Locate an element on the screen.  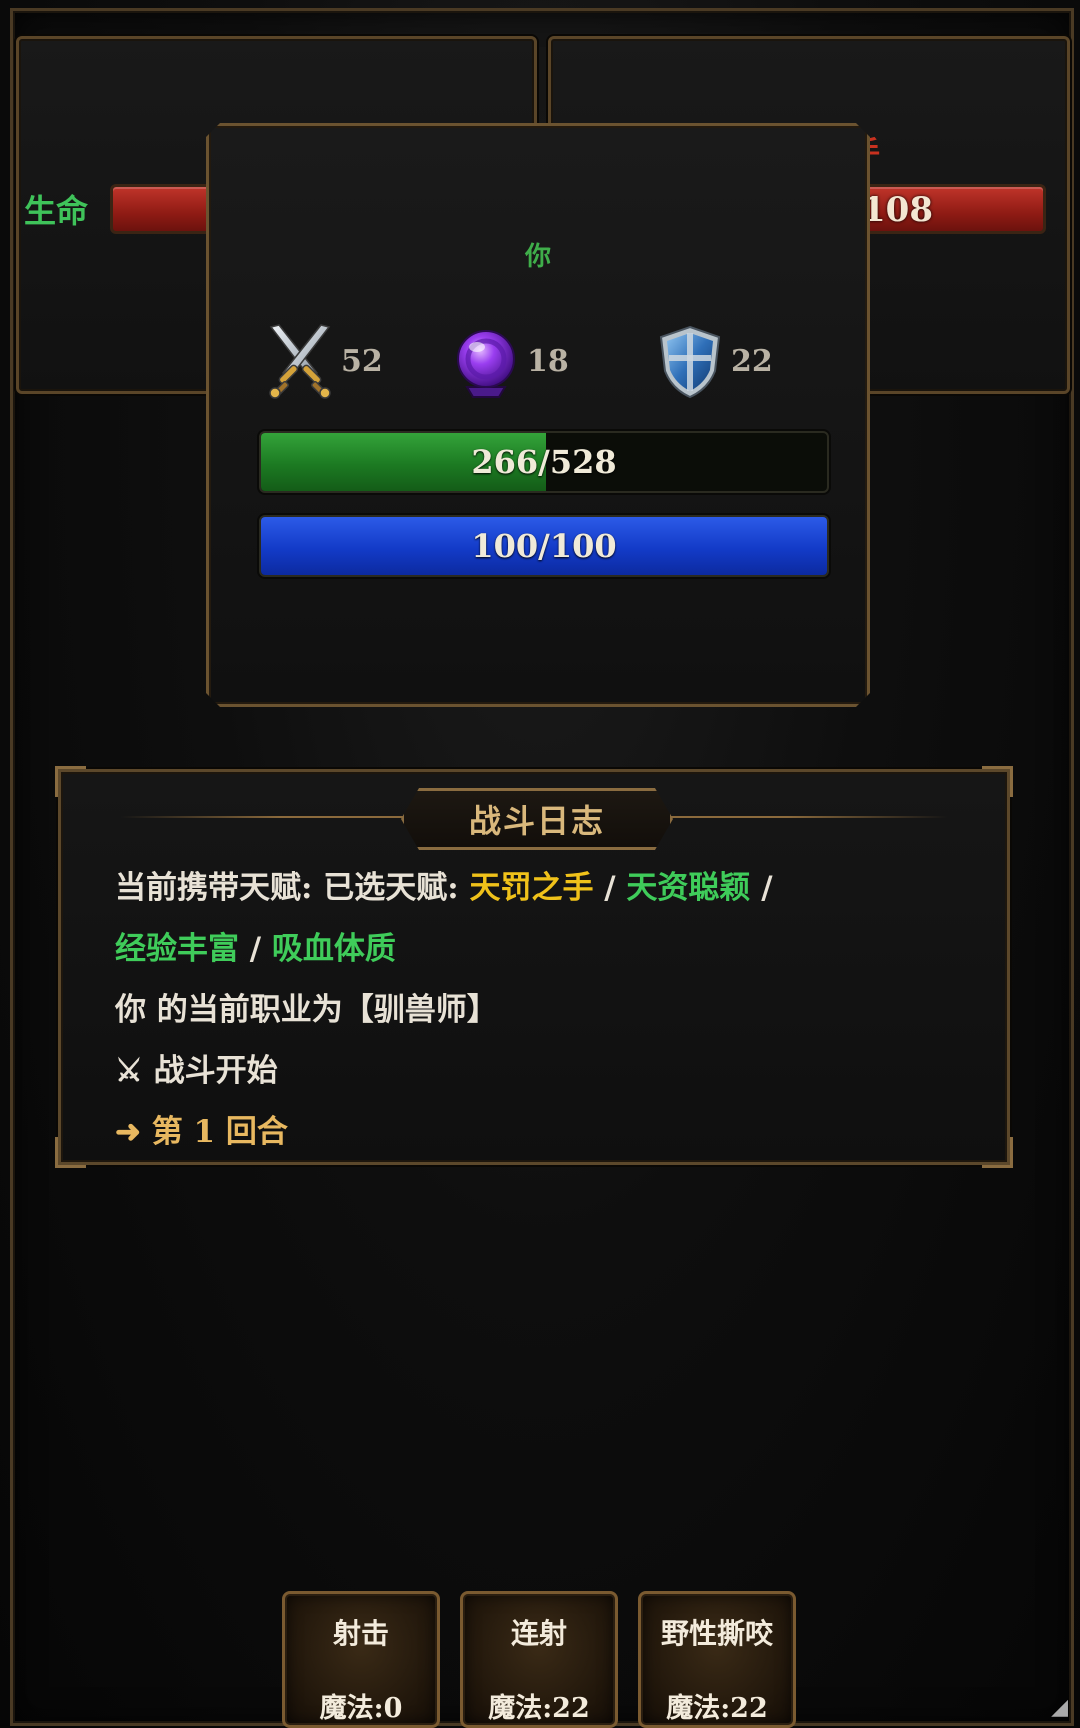
log-line-talents: 当前携带天赋: 已选天赋: 天罚之手 / 天资聪颖 / is located at coordinates (541, 888).